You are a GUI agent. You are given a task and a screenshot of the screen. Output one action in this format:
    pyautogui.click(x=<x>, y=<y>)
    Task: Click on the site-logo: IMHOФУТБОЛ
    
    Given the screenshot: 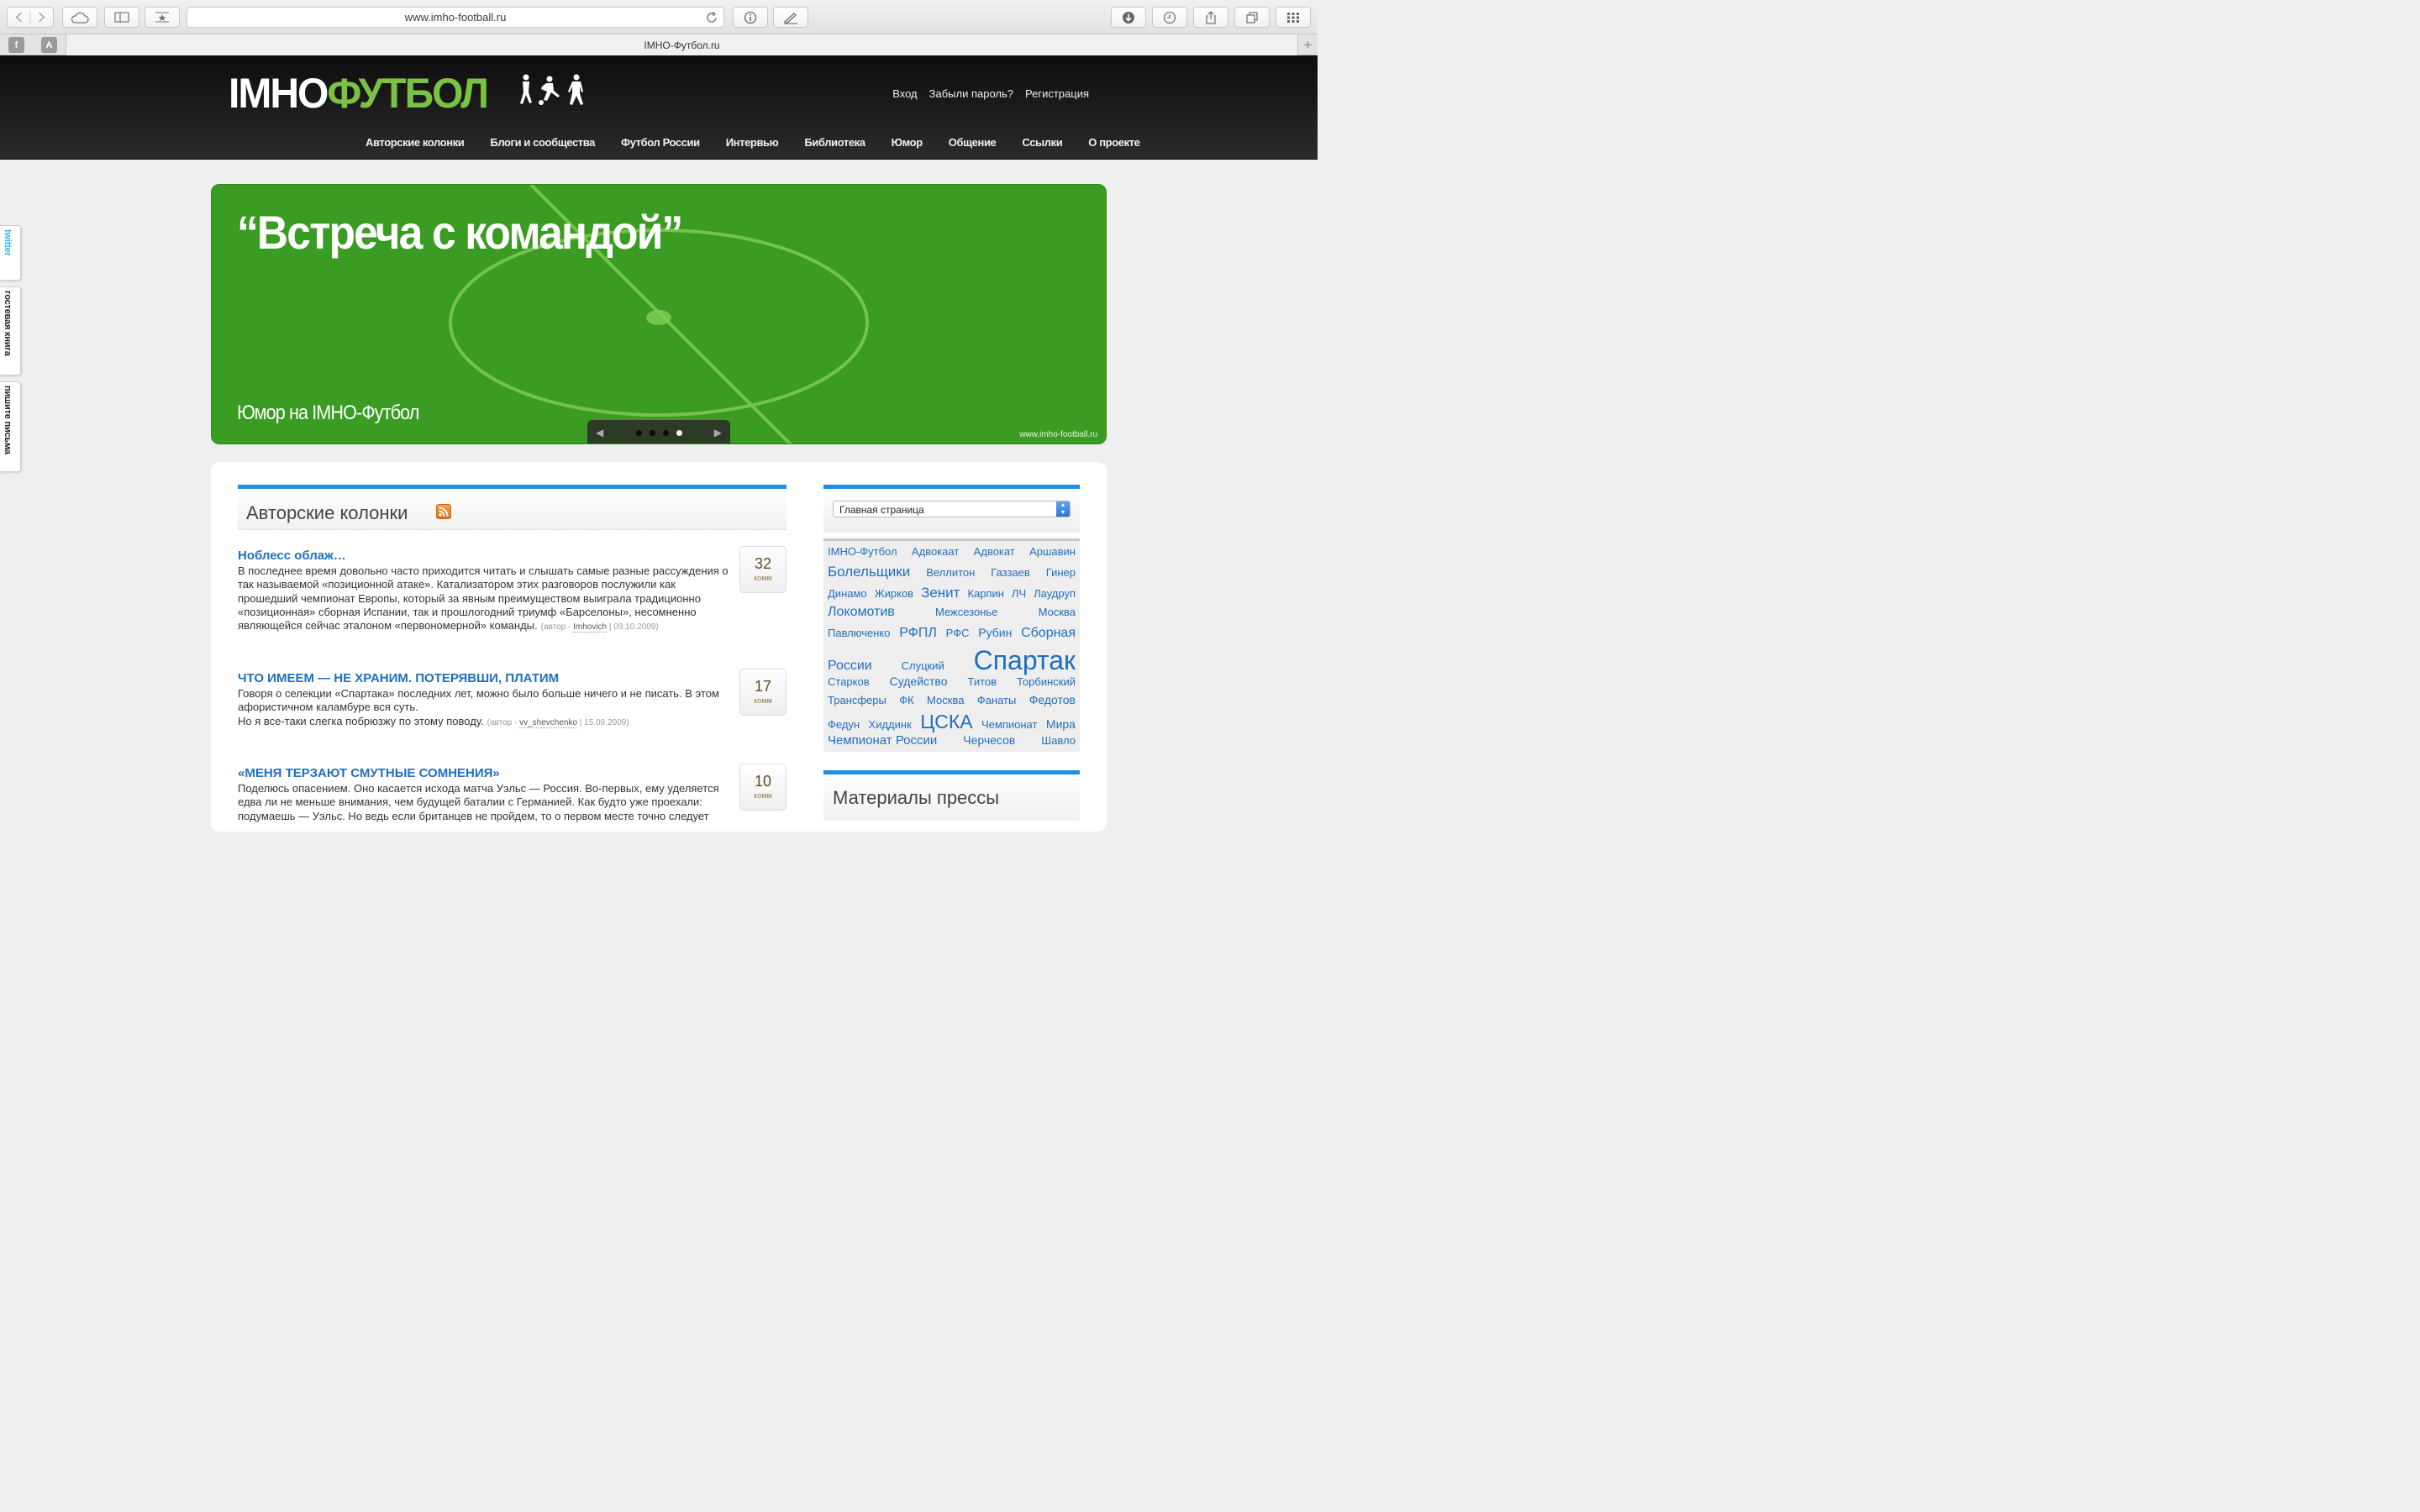 What is the action you would take?
    pyautogui.click(x=359, y=94)
    